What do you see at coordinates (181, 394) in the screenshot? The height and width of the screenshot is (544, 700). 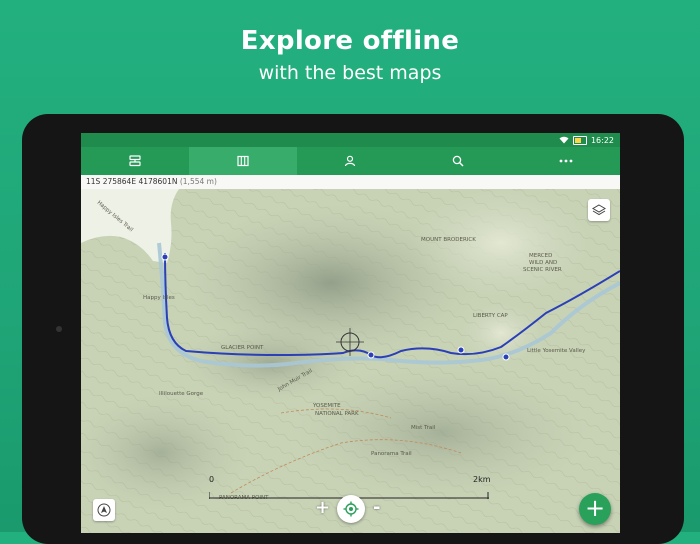 I see `label-illilouette-gorge: Illilouette Gorge` at bounding box center [181, 394].